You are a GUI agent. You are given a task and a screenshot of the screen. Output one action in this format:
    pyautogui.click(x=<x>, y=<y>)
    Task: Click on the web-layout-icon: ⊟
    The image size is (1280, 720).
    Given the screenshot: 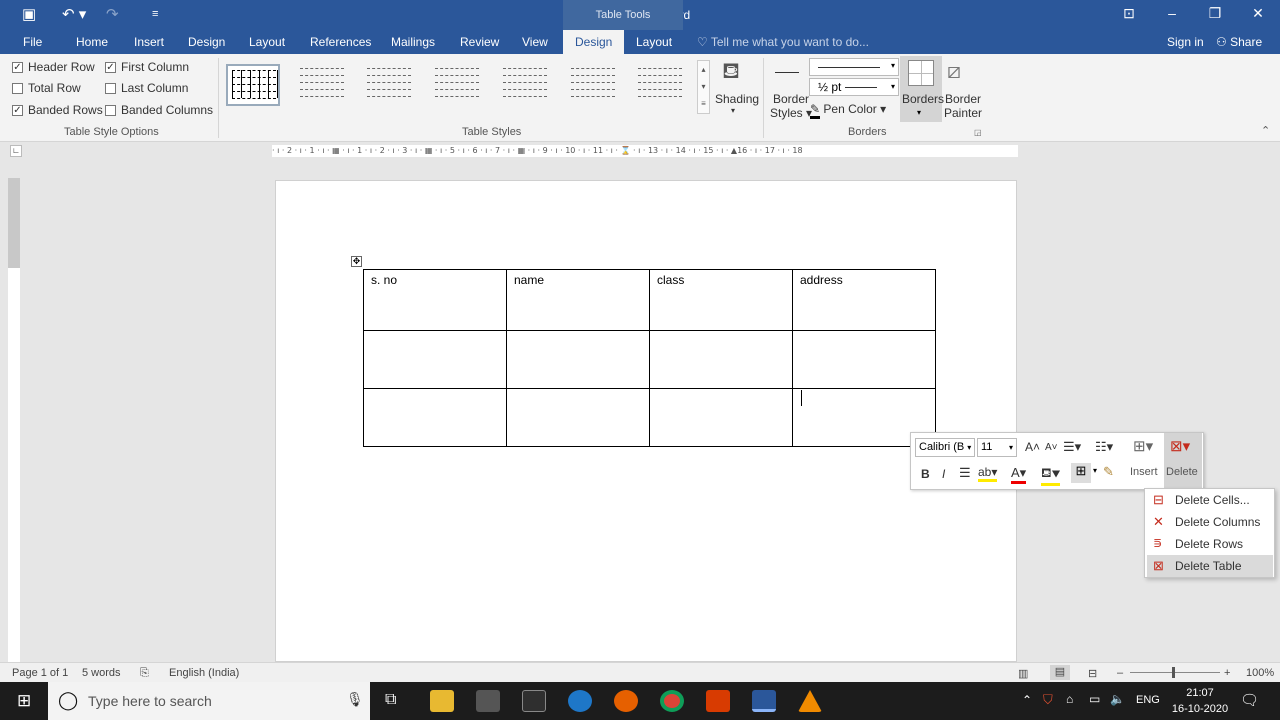 What is the action you would take?
    pyautogui.click(x=1092, y=673)
    